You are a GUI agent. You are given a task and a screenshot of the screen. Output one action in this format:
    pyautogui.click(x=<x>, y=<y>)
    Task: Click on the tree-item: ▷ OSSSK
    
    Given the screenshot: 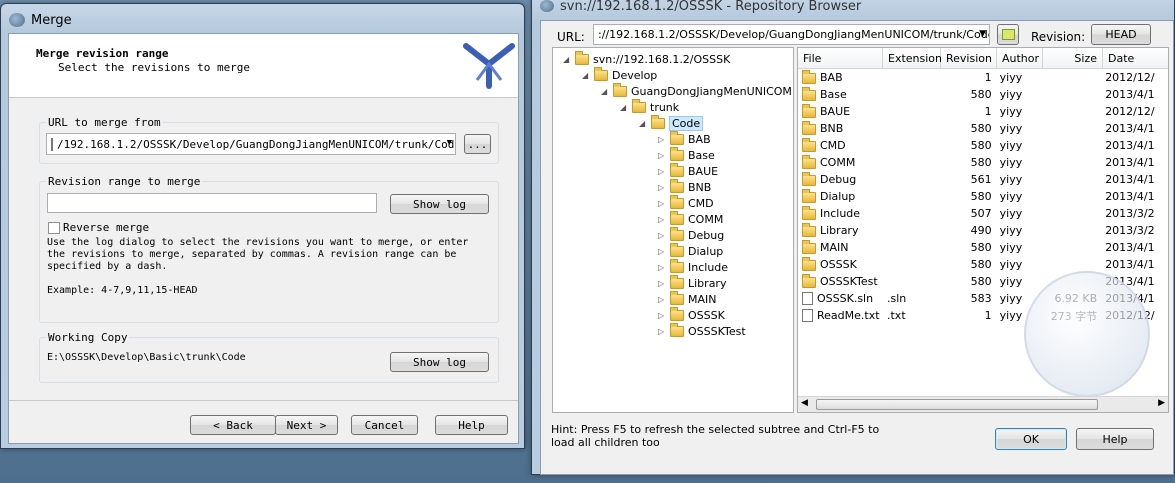 What is the action you would take?
    pyautogui.click(x=691, y=314)
    